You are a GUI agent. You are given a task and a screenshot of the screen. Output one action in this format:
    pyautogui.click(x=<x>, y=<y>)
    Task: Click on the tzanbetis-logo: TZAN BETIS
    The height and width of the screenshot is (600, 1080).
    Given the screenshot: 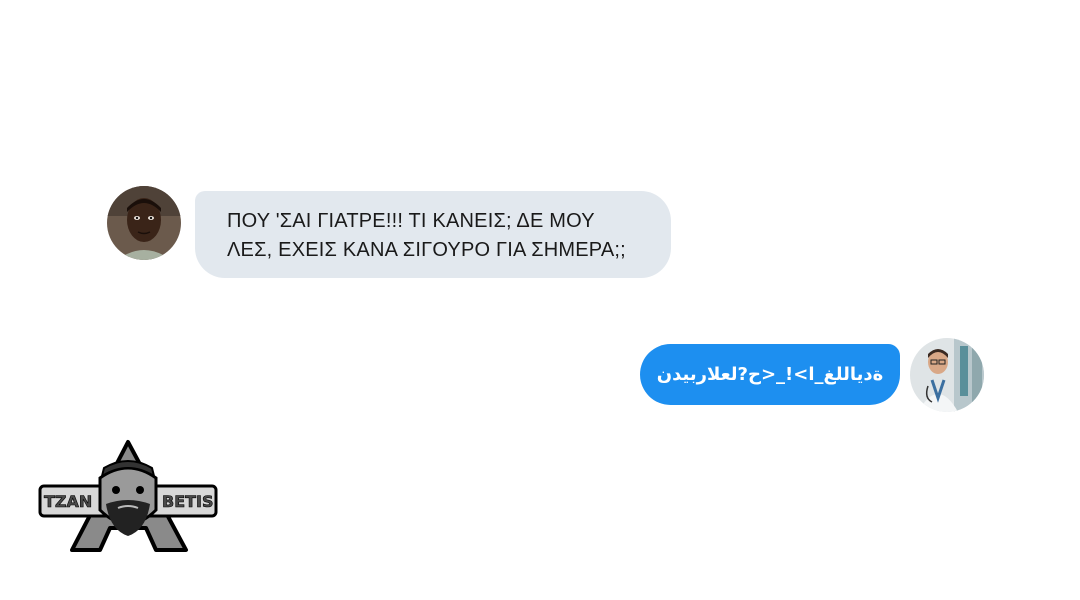 What is the action you would take?
    pyautogui.click(x=128, y=495)
    